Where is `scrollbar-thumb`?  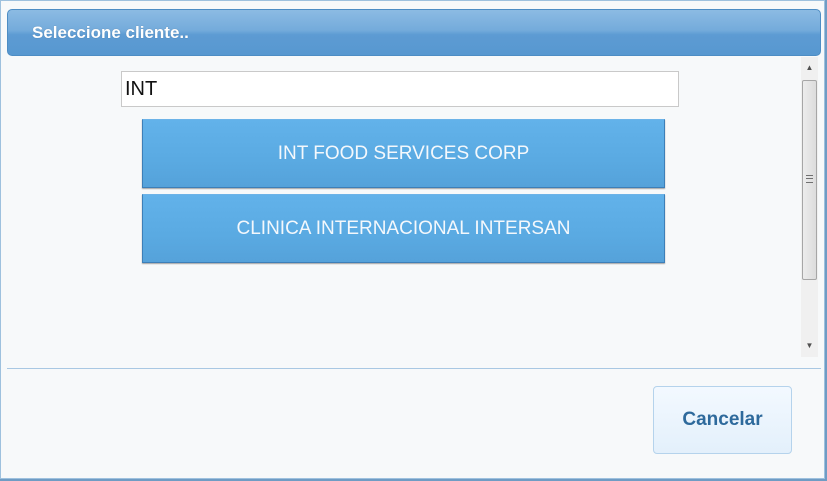 scrollbar-thumb is located at coordinates (809, 180).